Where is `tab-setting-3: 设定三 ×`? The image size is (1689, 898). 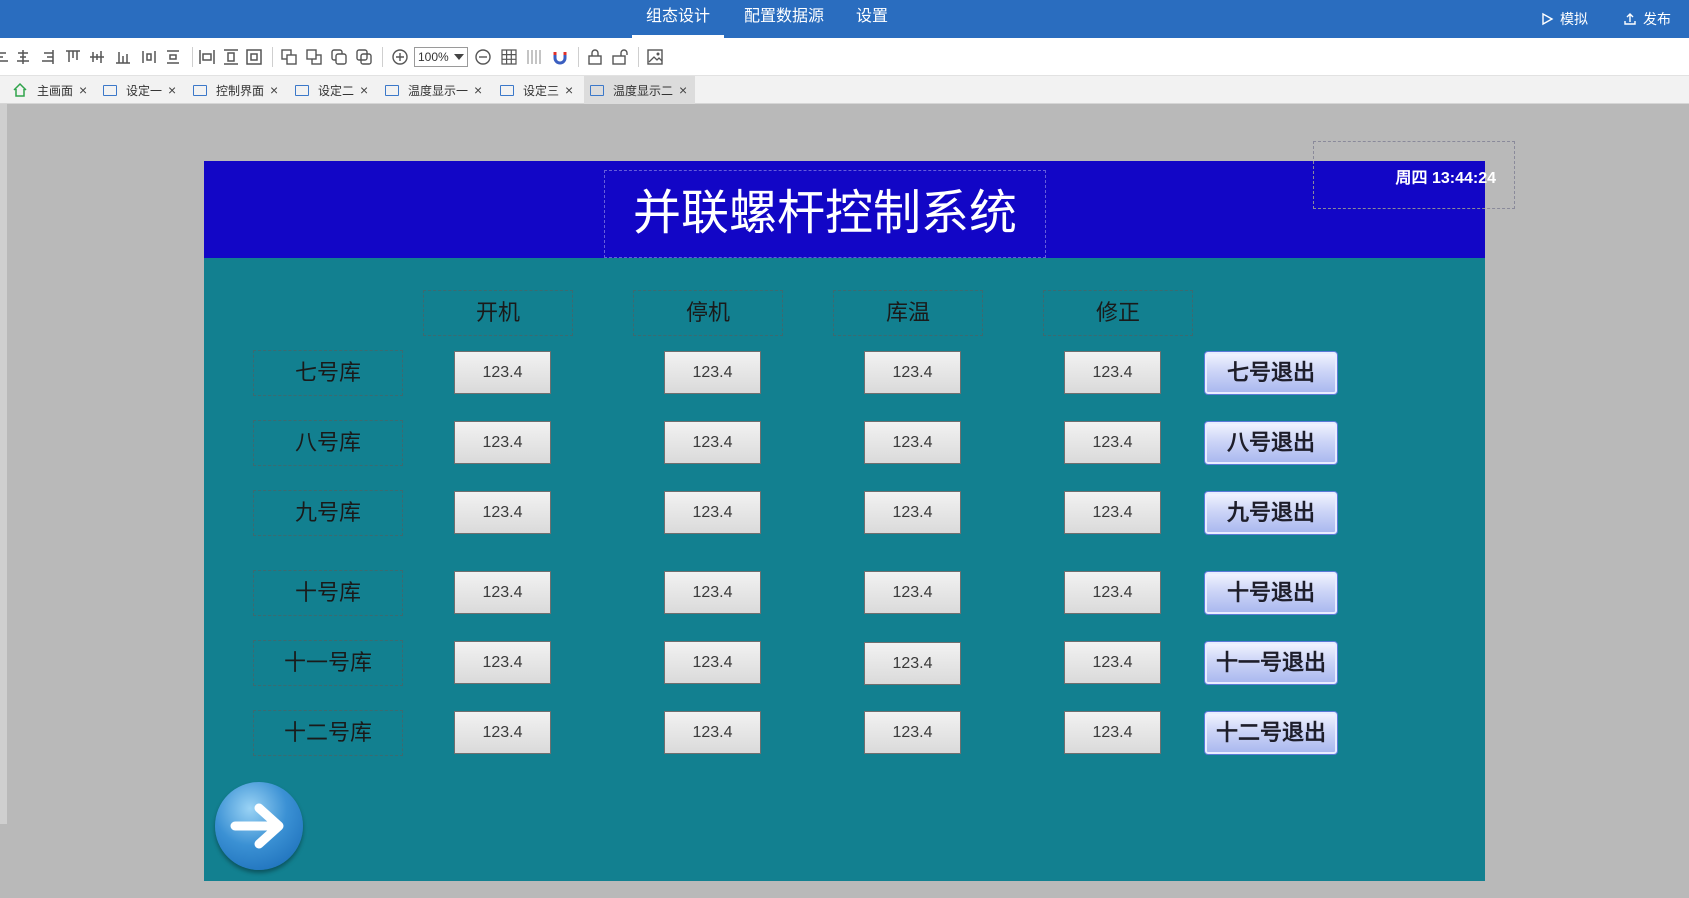 tab-setting-3: 设定三 × is located at coordinates (536, 90).